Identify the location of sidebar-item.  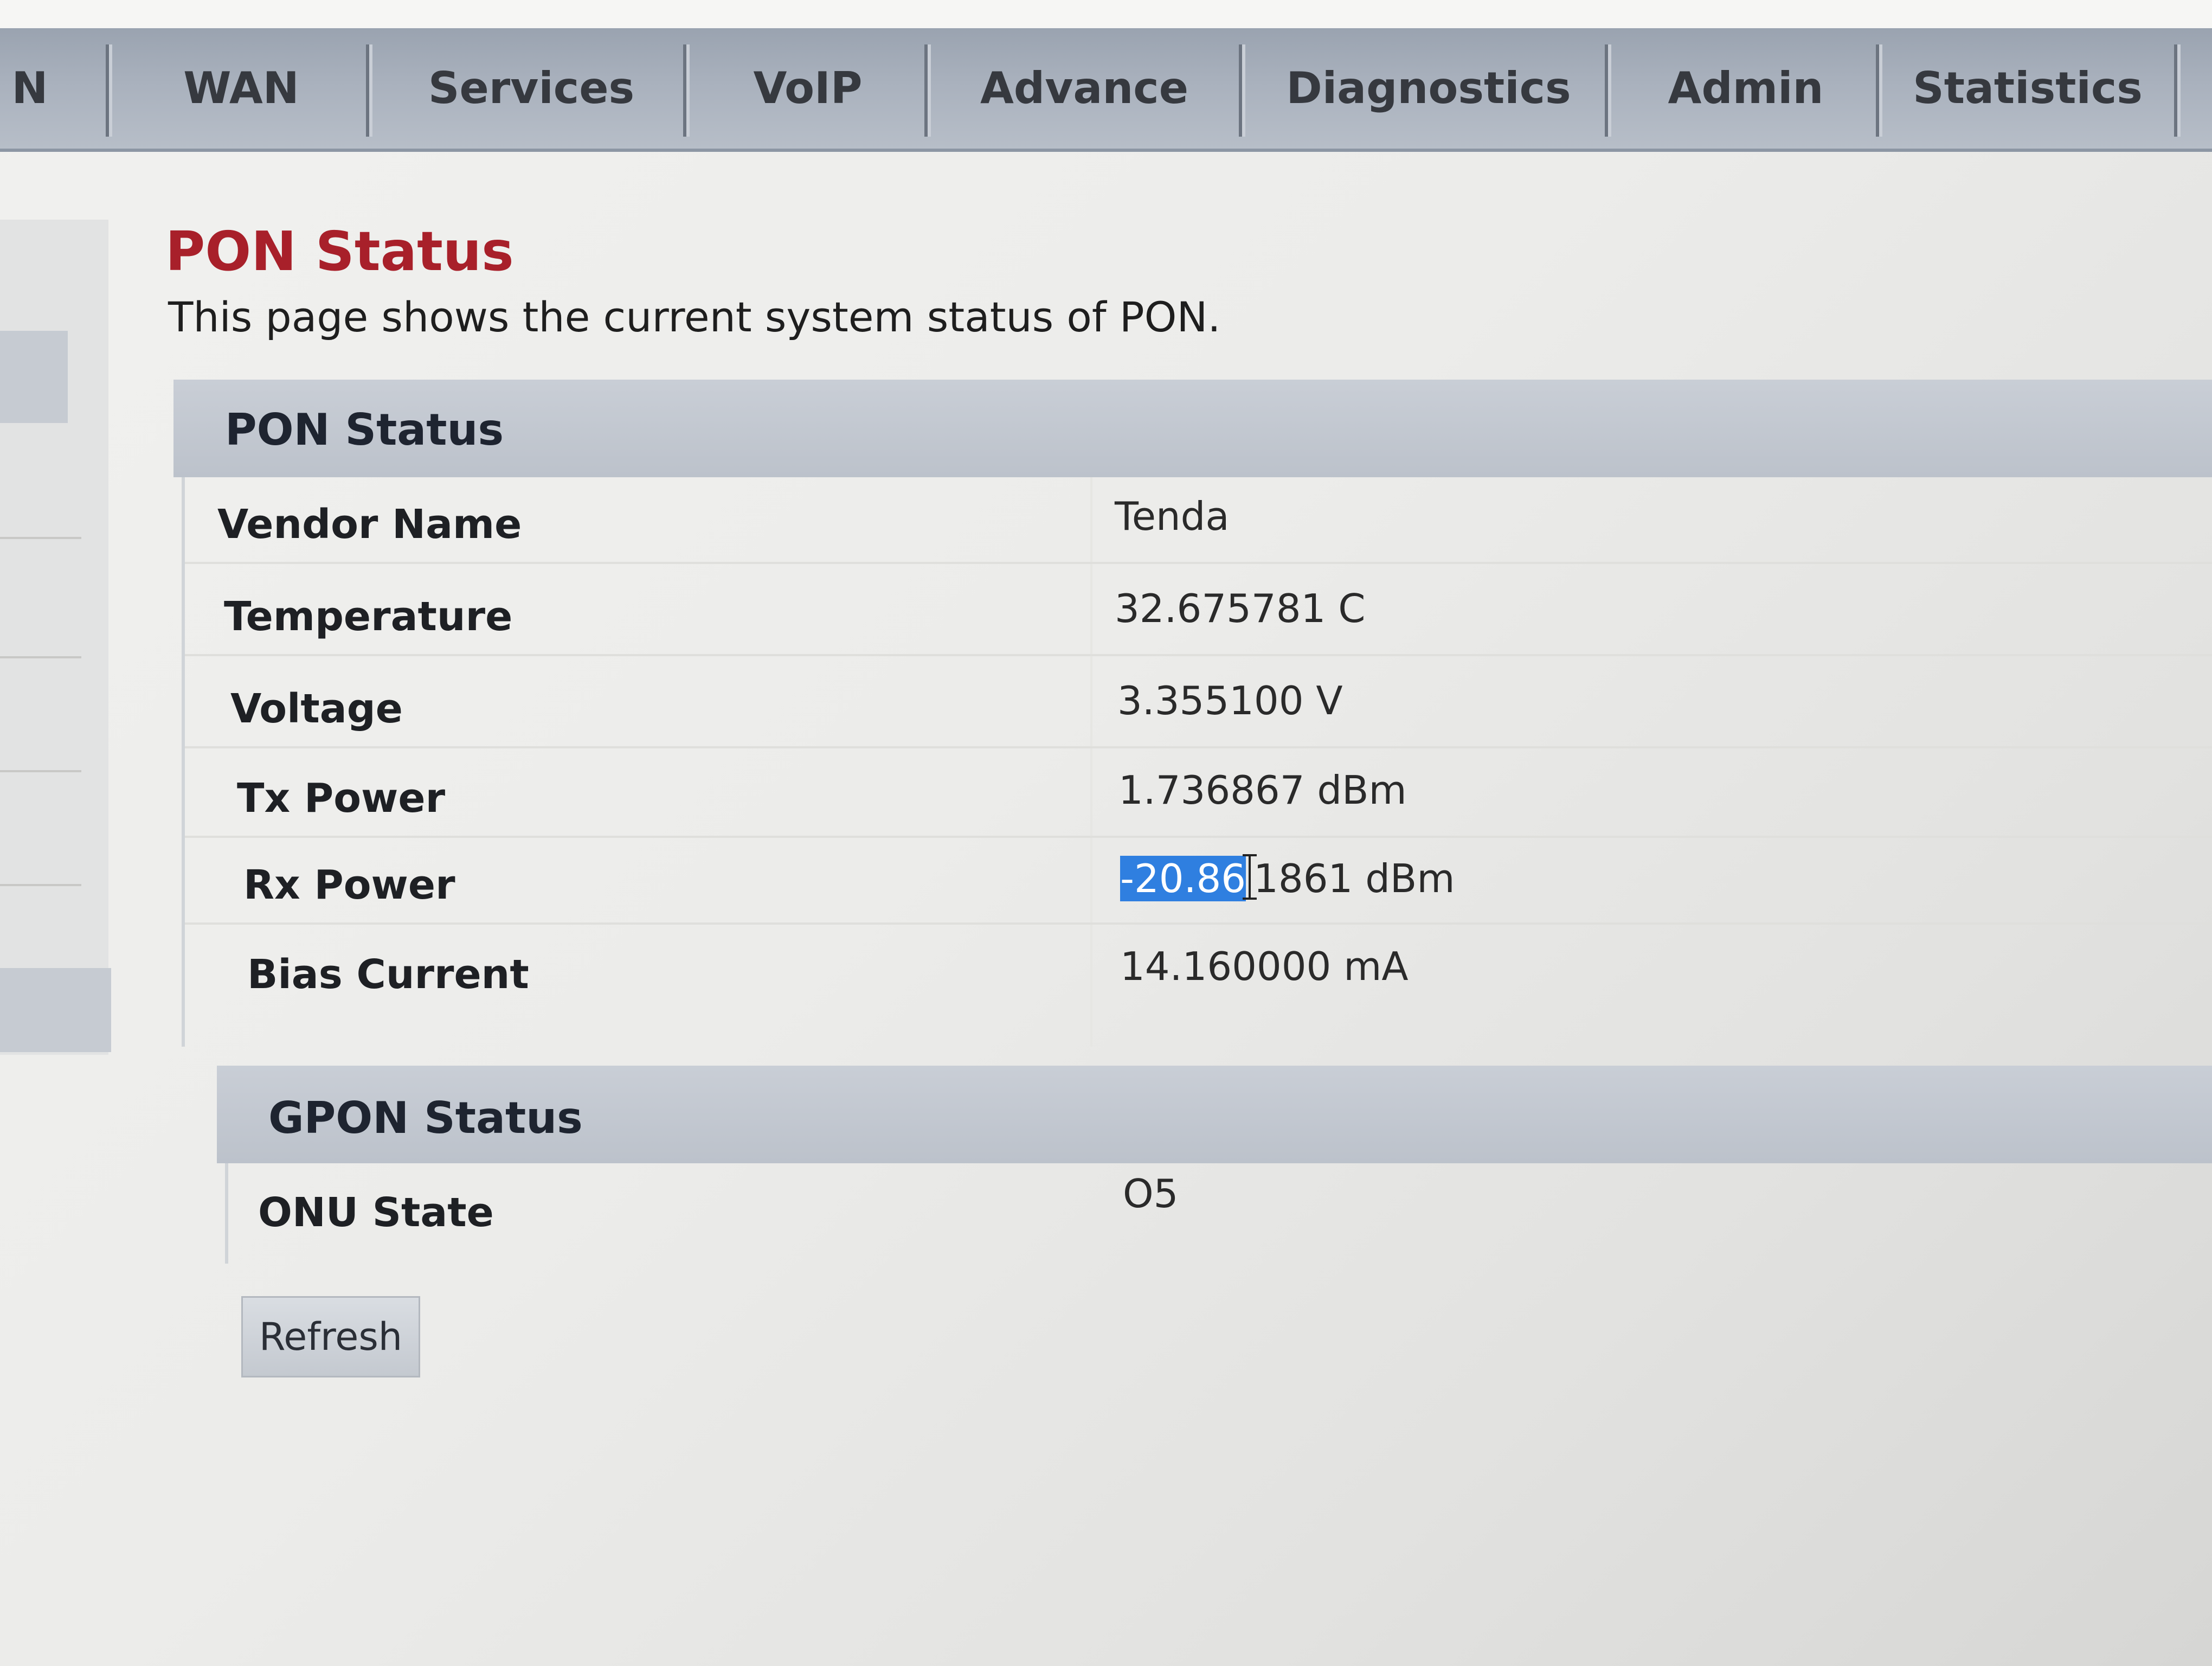
(55, 1010).